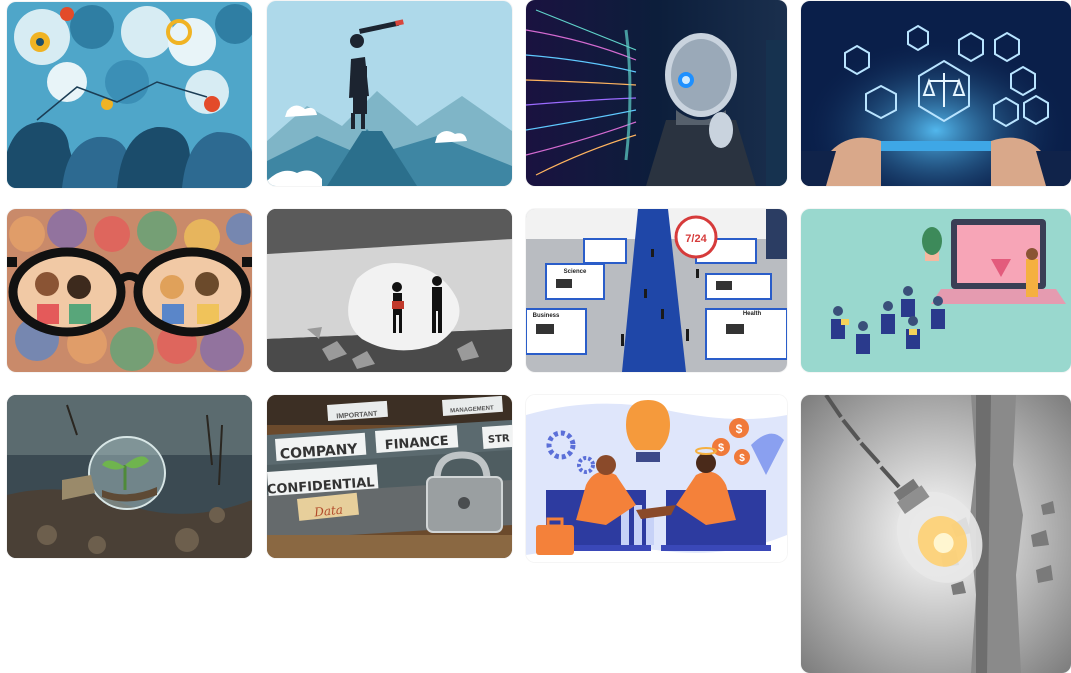 This screenshot has width=1071, height=673. I want to click on tile-bulb-wall, so click(936, 534).